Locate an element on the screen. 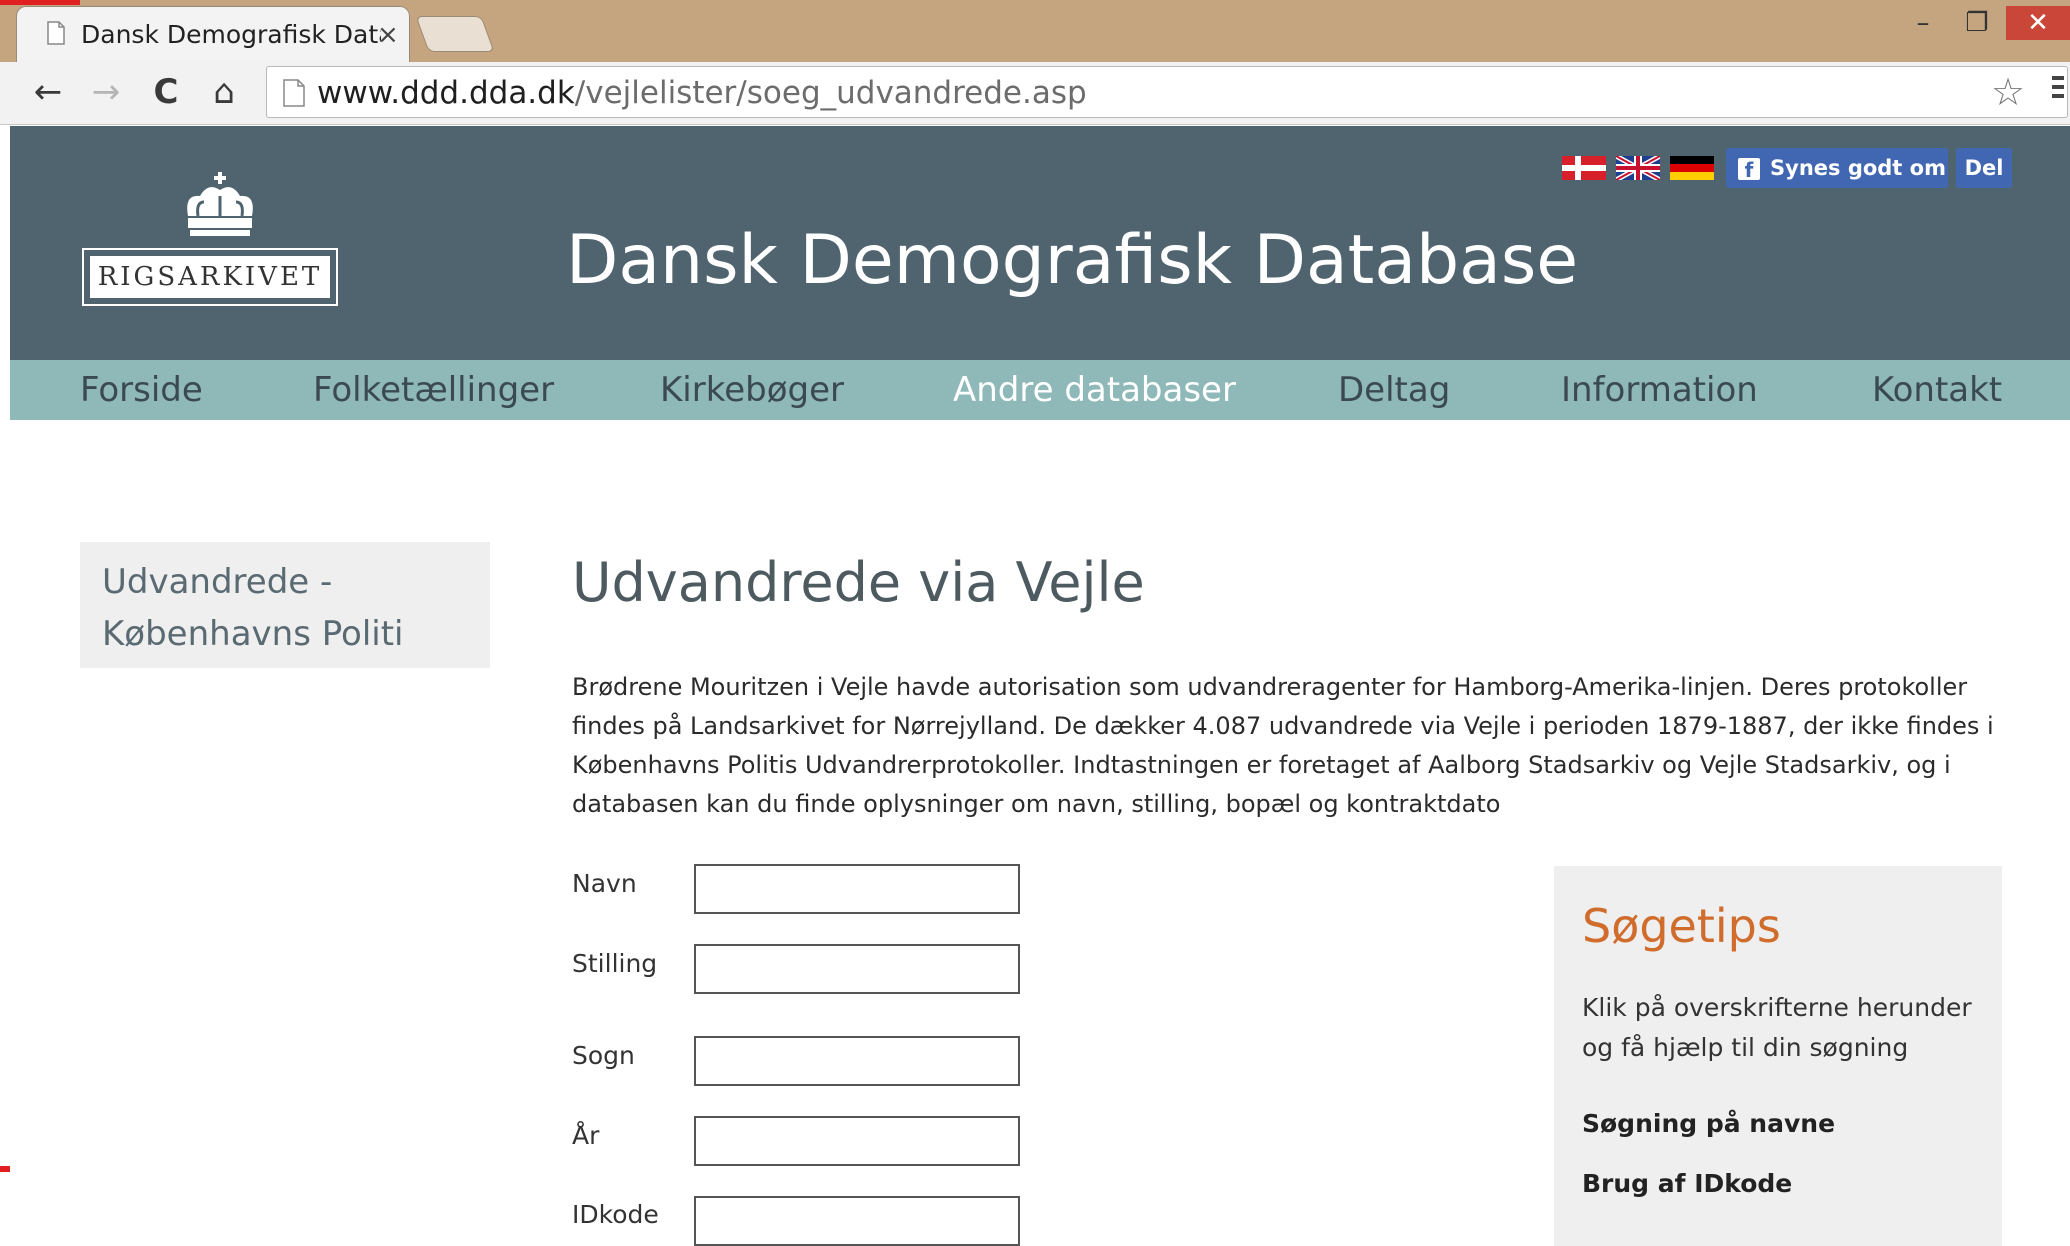 This screenshot has width=2070, height=1246. new-tab-button is located at coordinates (455, 34).